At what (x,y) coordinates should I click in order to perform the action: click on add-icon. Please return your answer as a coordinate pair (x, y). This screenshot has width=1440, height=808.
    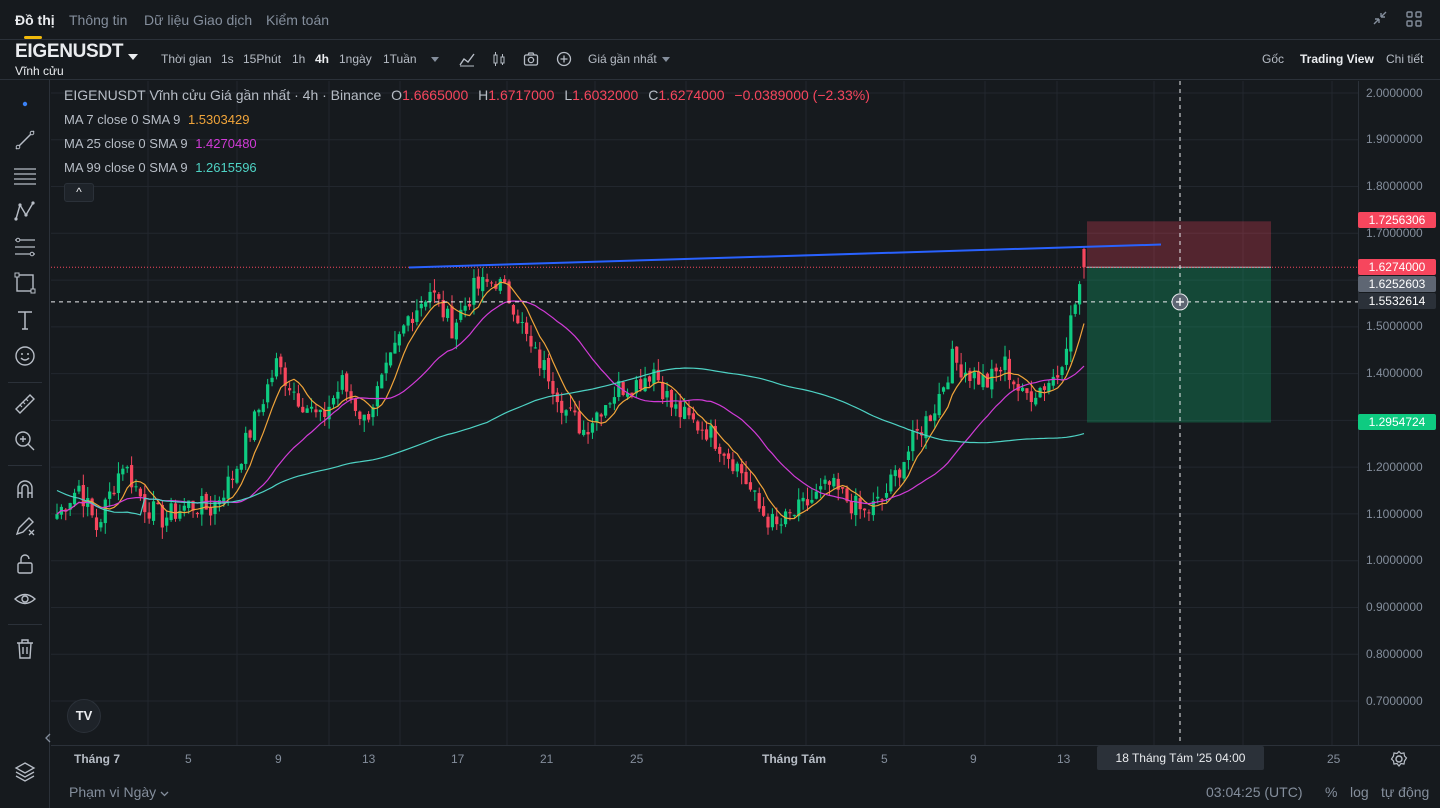
    Looking at the image, I should click on (564, 59).